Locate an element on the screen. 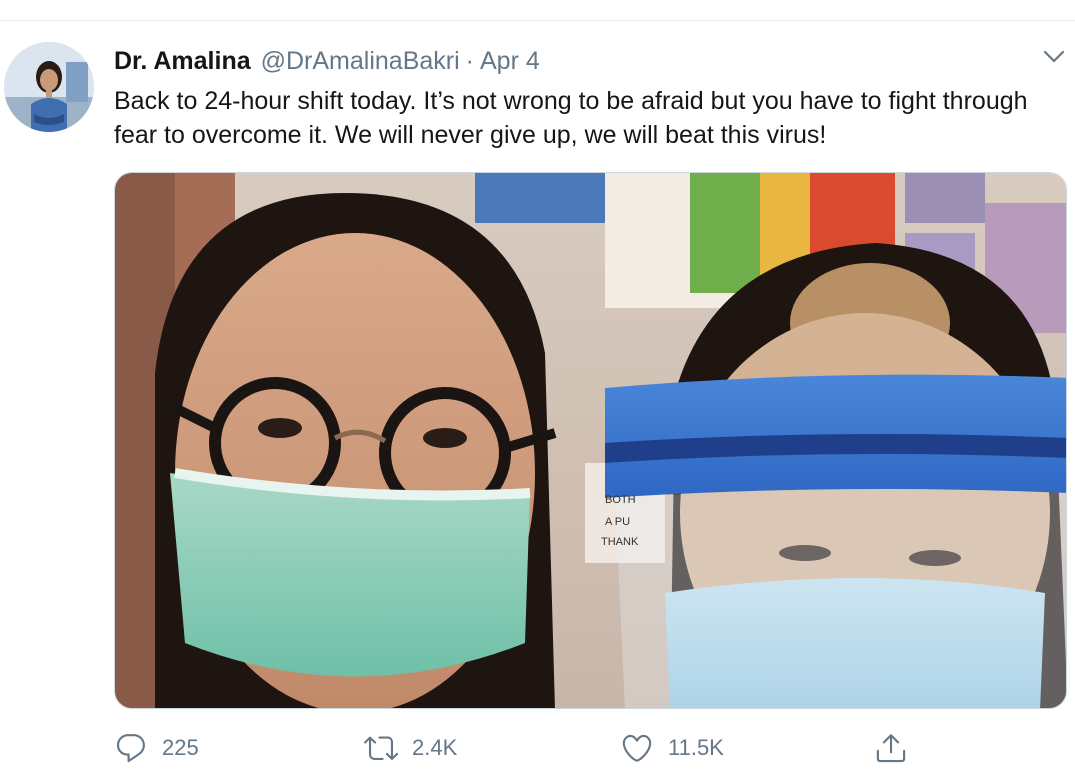  share-icon is located at coordinates (891, 748).